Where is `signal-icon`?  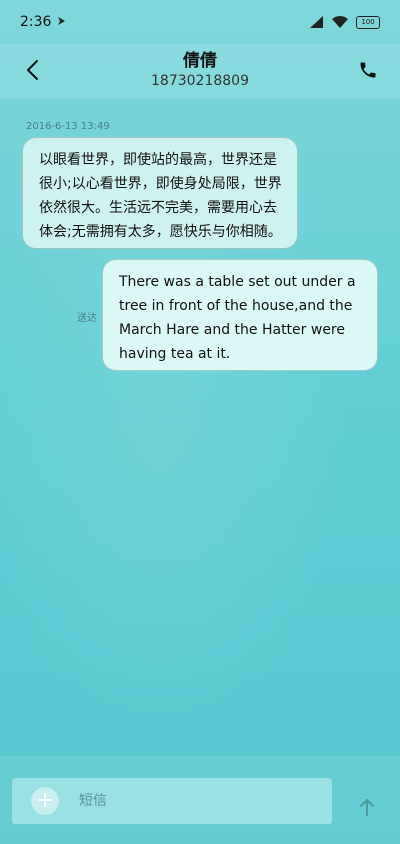 signal-icon is located at coordinates (317, 22).